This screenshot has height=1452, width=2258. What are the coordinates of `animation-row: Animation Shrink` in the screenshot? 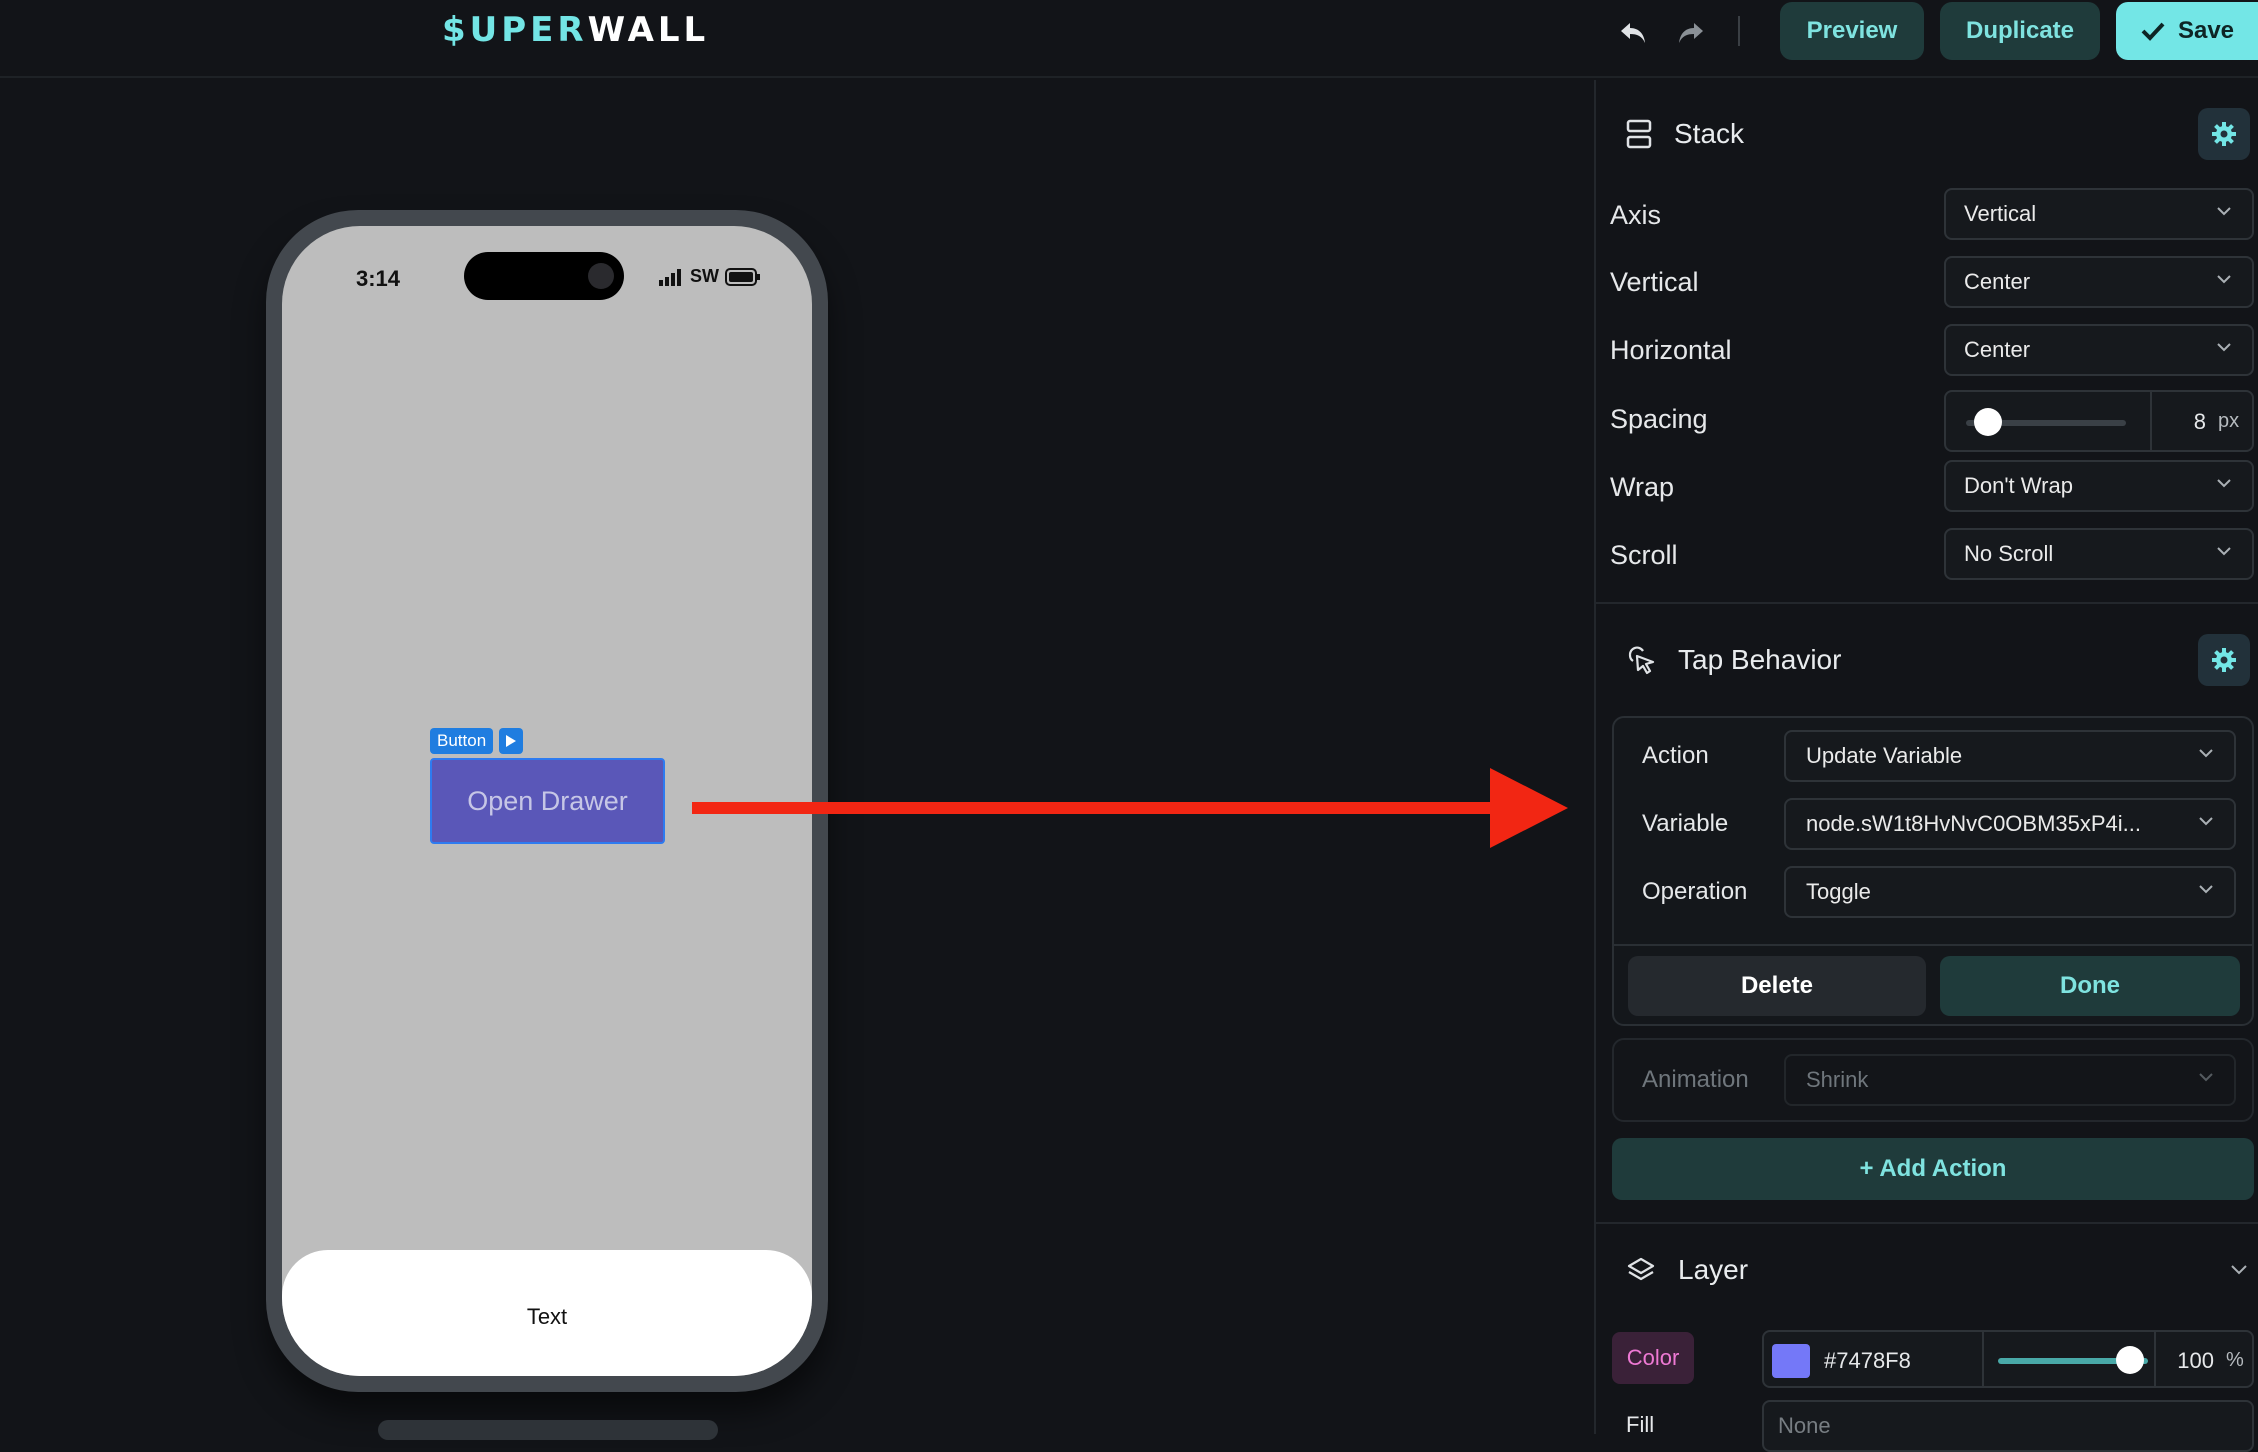 It's located at (1933, 1080).